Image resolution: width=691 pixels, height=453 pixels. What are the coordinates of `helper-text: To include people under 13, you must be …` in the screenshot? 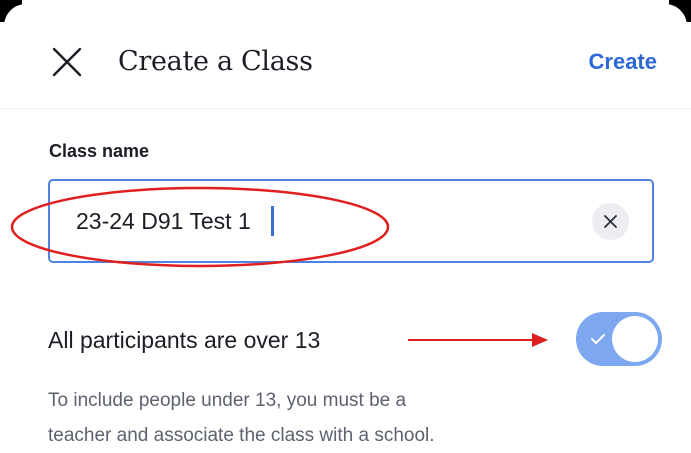 It's located at (358, 418).